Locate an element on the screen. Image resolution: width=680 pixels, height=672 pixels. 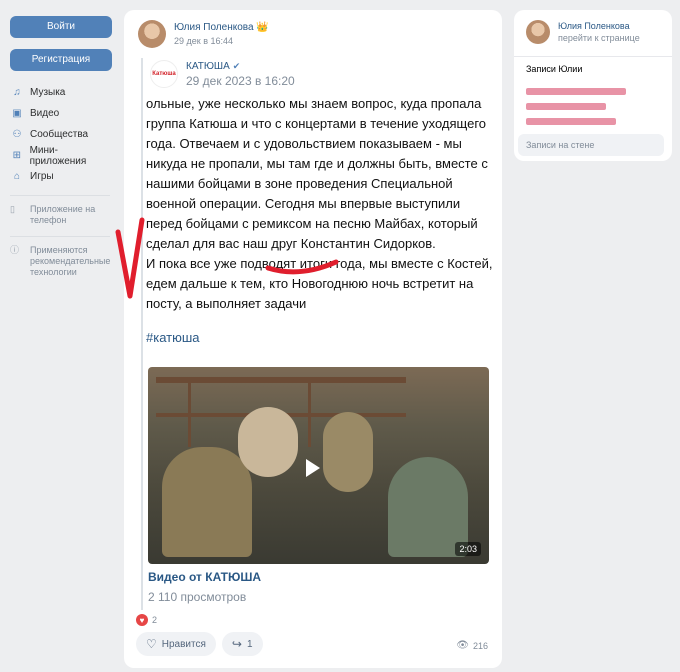
profile-name: Юлия Поленкова is located at coordinates (599, 26).